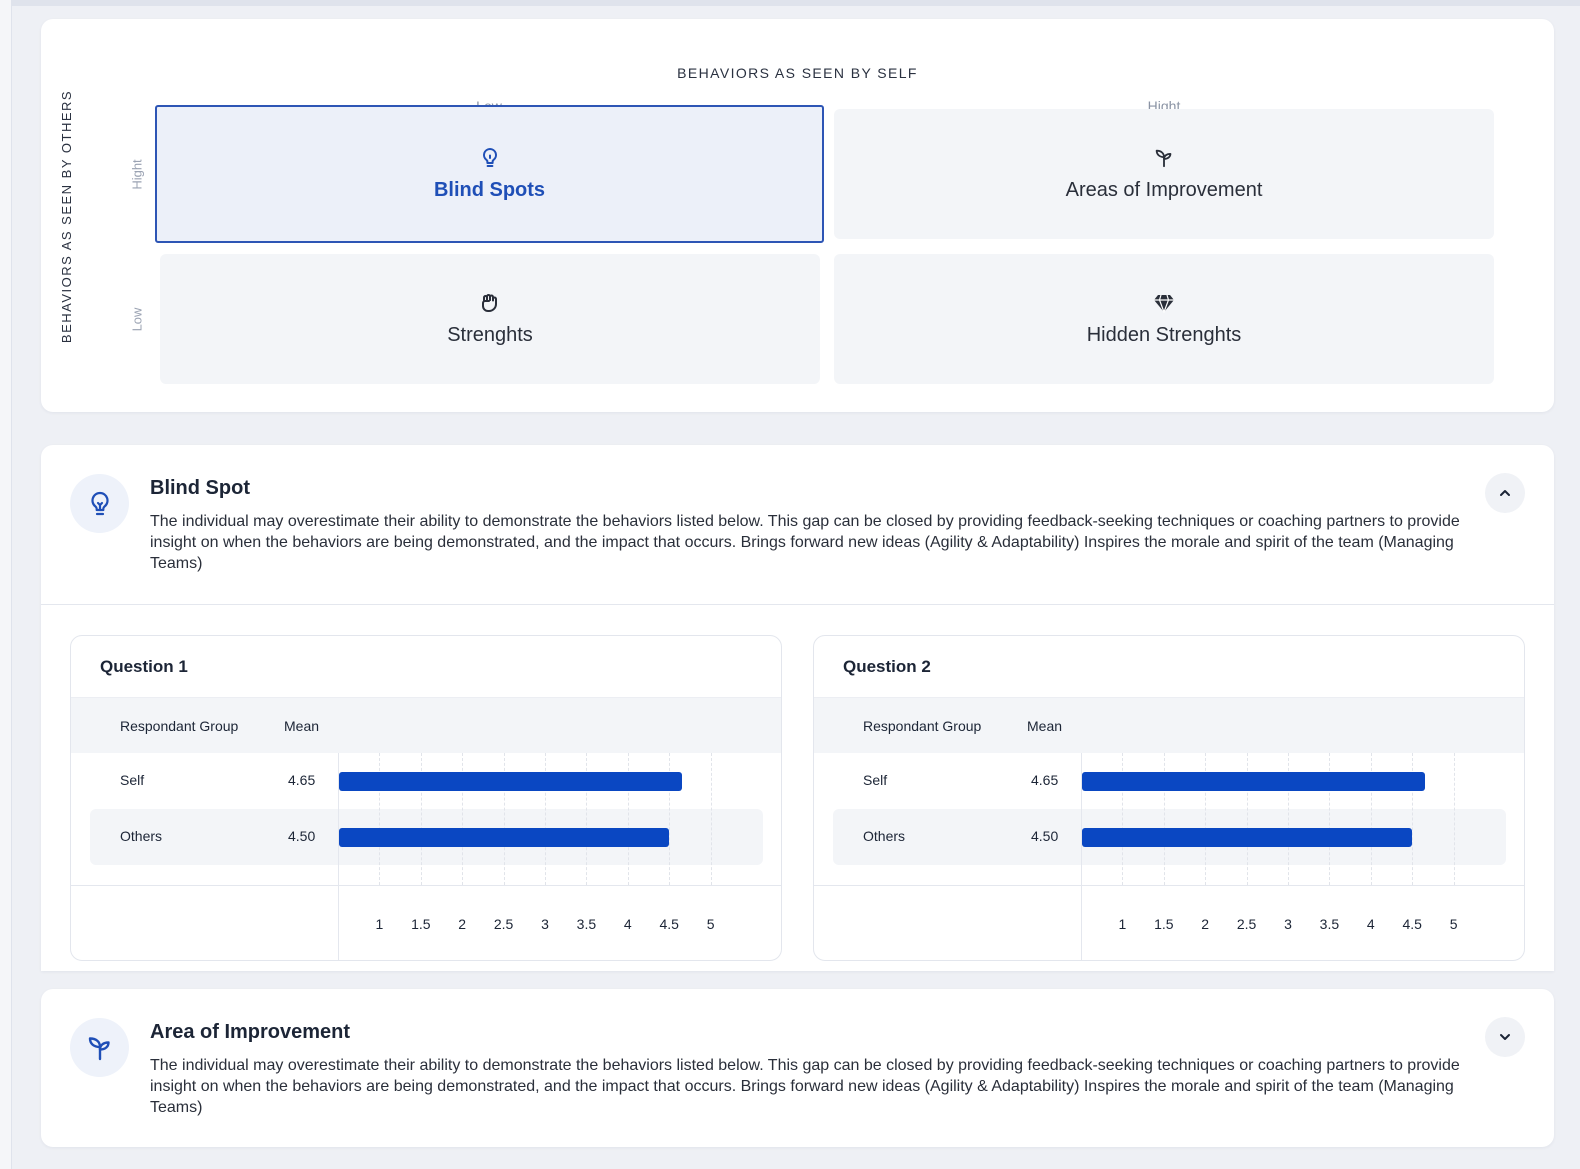  What do you see at coordinates (1164, 174) in the screenshot?
I see `quadrant-areas-of-improvement: Areas of Improvement` at bounding box center [1164, 174].